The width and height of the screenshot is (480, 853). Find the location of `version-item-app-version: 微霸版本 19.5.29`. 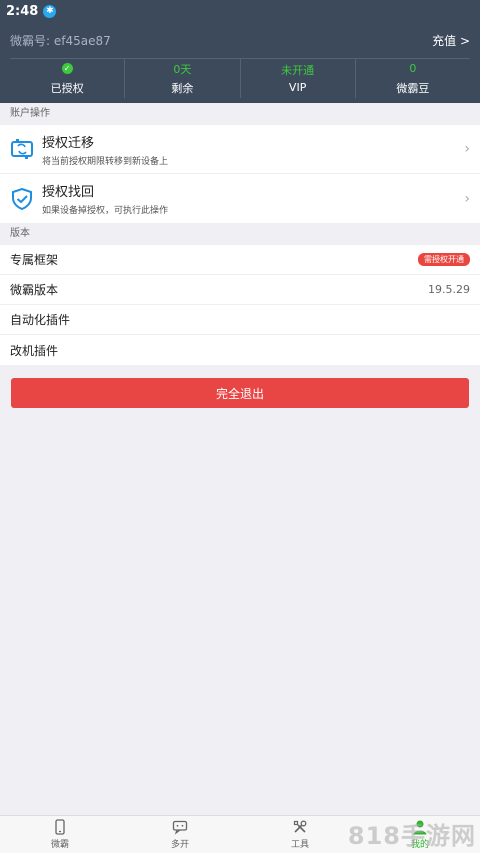

version-item-app-version: 微霸版本 19.5.29 is located at coordinates (240, 290).